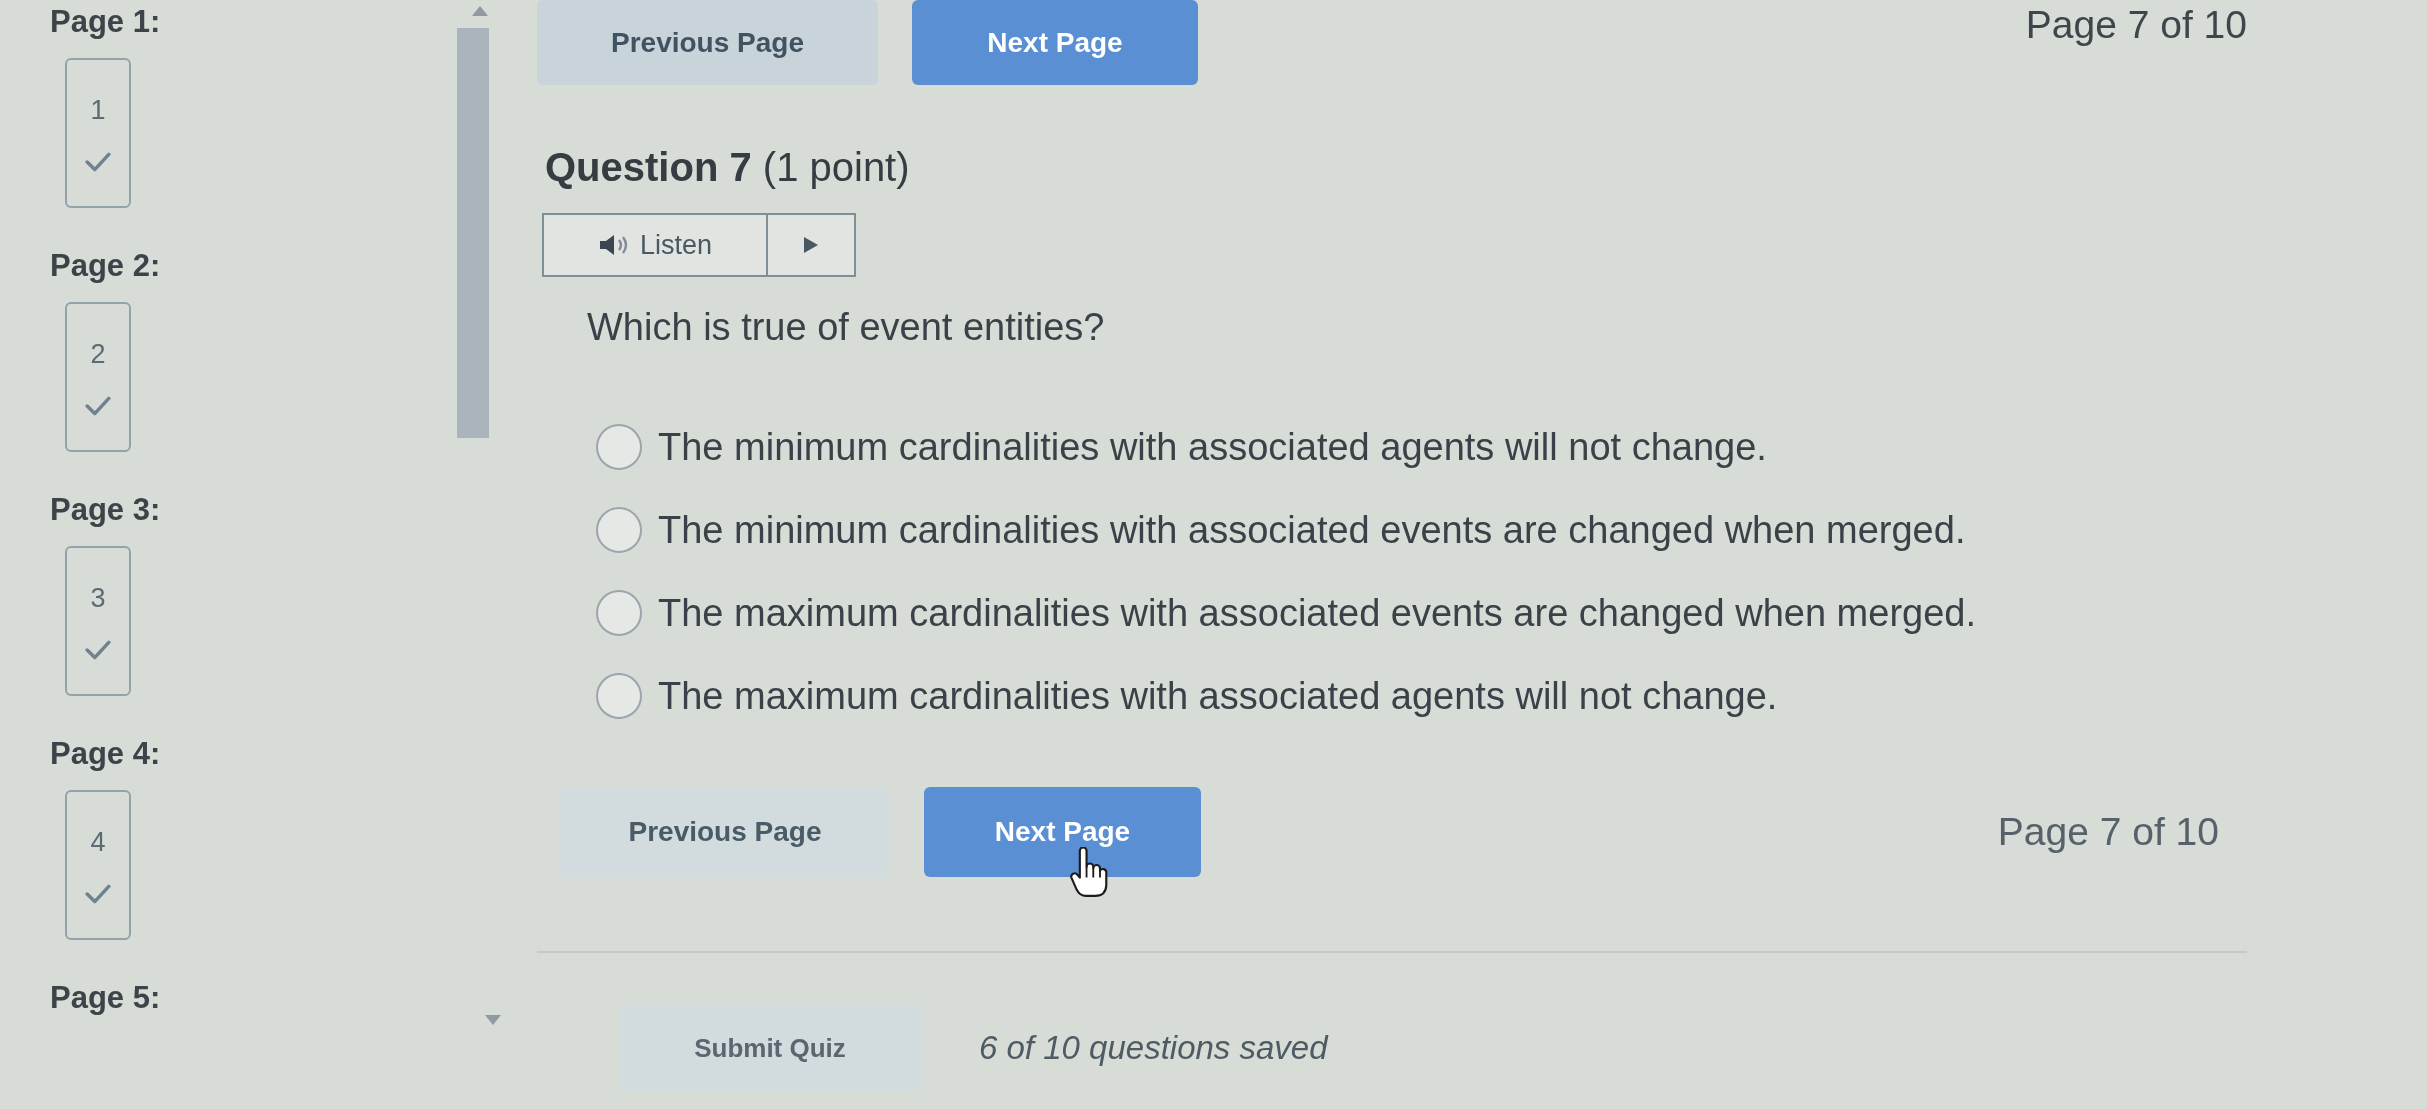 This screenshot has width=2427, height=1109. Describe the element at coordinates (472, 233) in the screenshot. I see `scrollbar-thumb` at that location.